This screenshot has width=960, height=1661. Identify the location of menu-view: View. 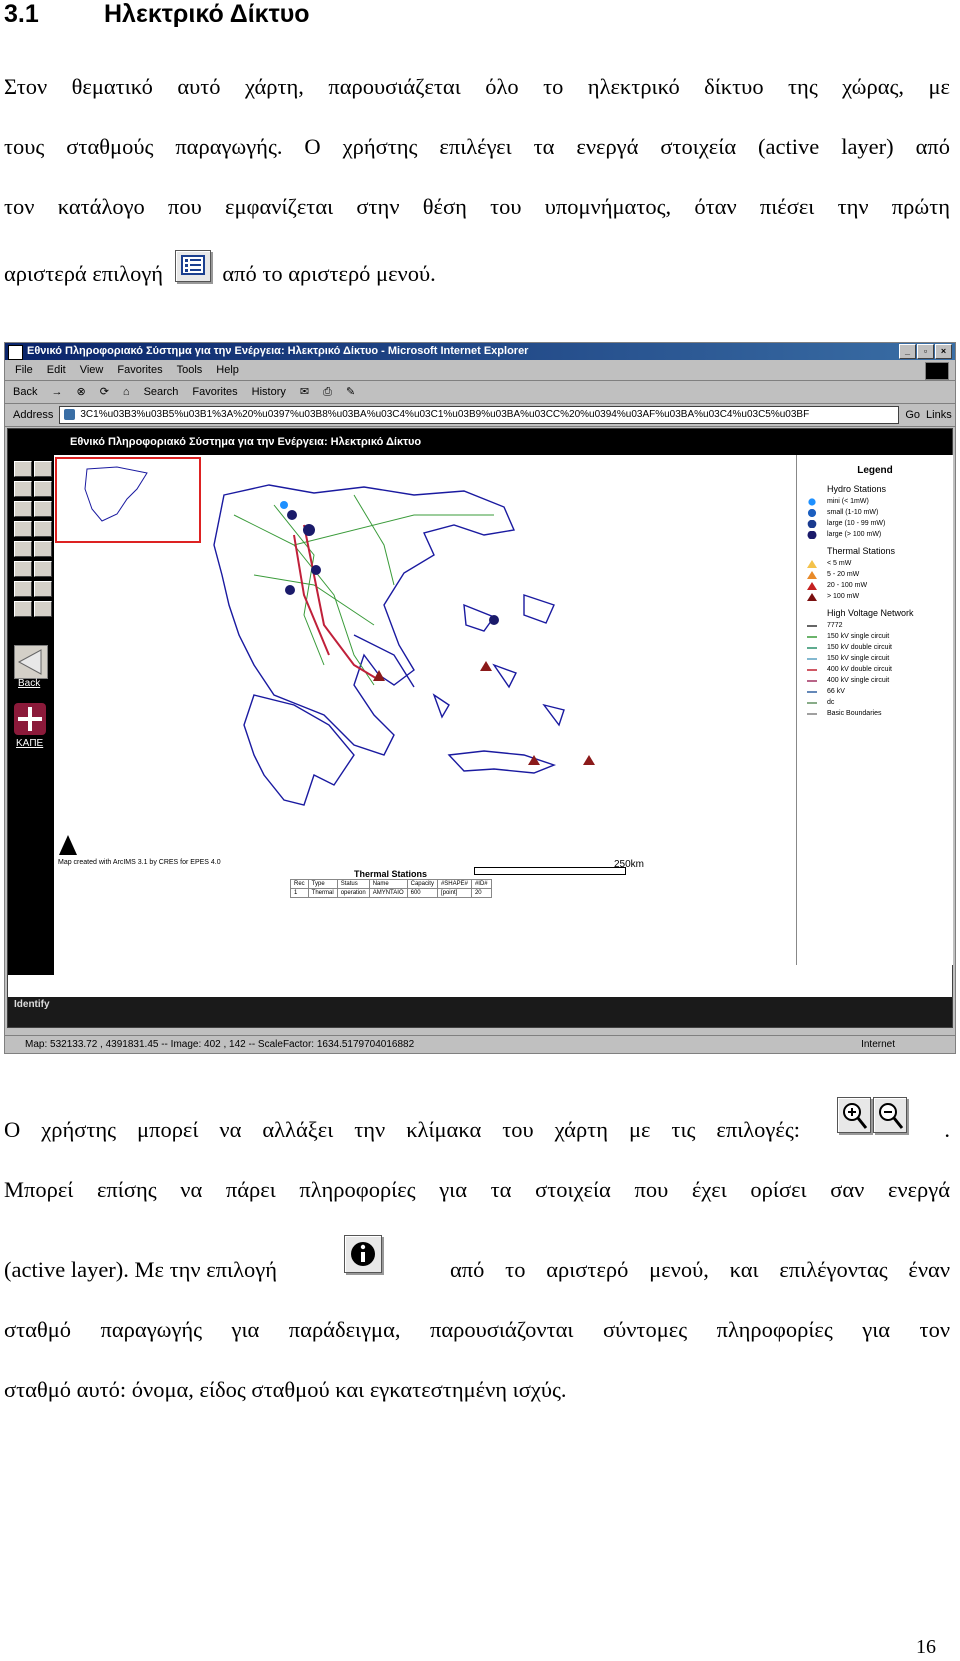
(92, 370).